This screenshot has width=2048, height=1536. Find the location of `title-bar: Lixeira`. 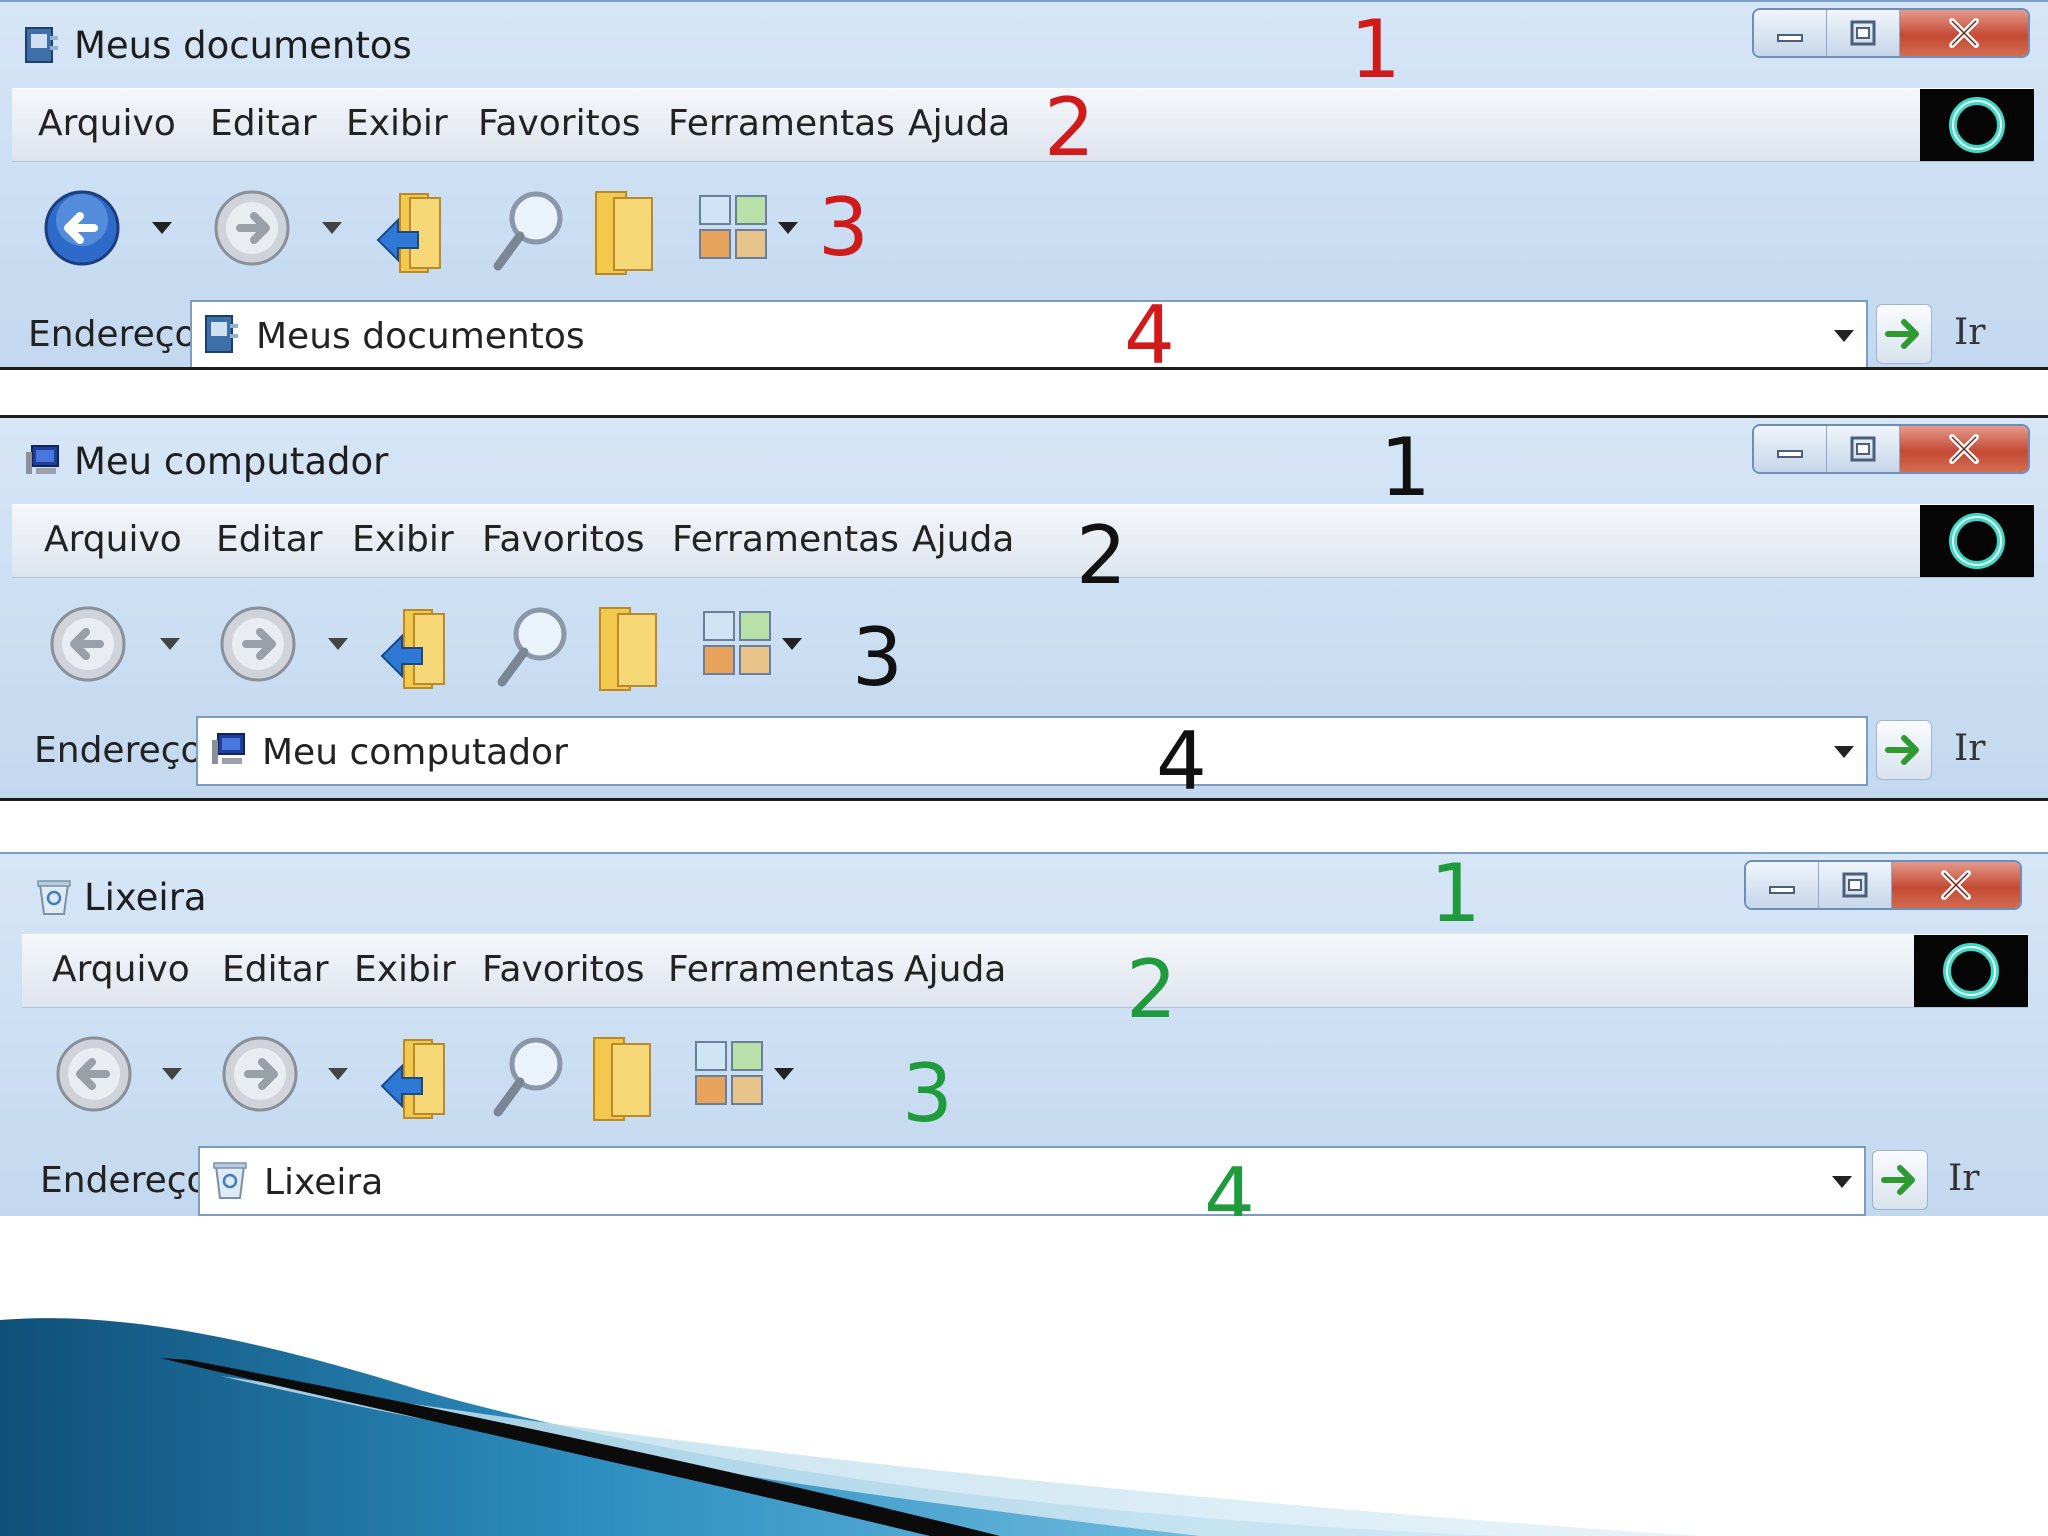

title-bar: Lixeira is located at coordinates (1024, 895).